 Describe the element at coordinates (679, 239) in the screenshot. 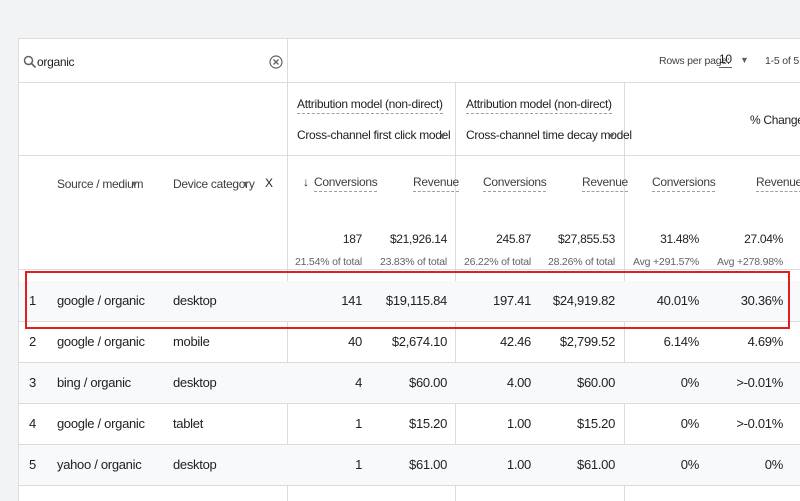

I see `total-pc-conversions: 31.48%` at that location.